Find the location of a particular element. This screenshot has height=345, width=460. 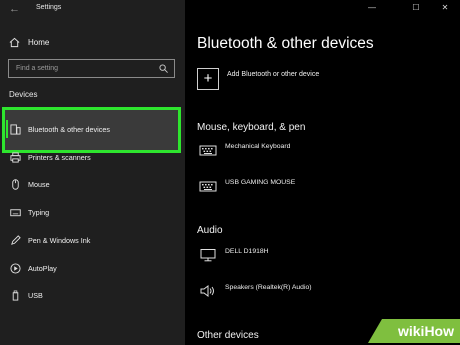

sidebar-item-bluetooth: Bluetooth & other devices is located at coordinates (92, 130).